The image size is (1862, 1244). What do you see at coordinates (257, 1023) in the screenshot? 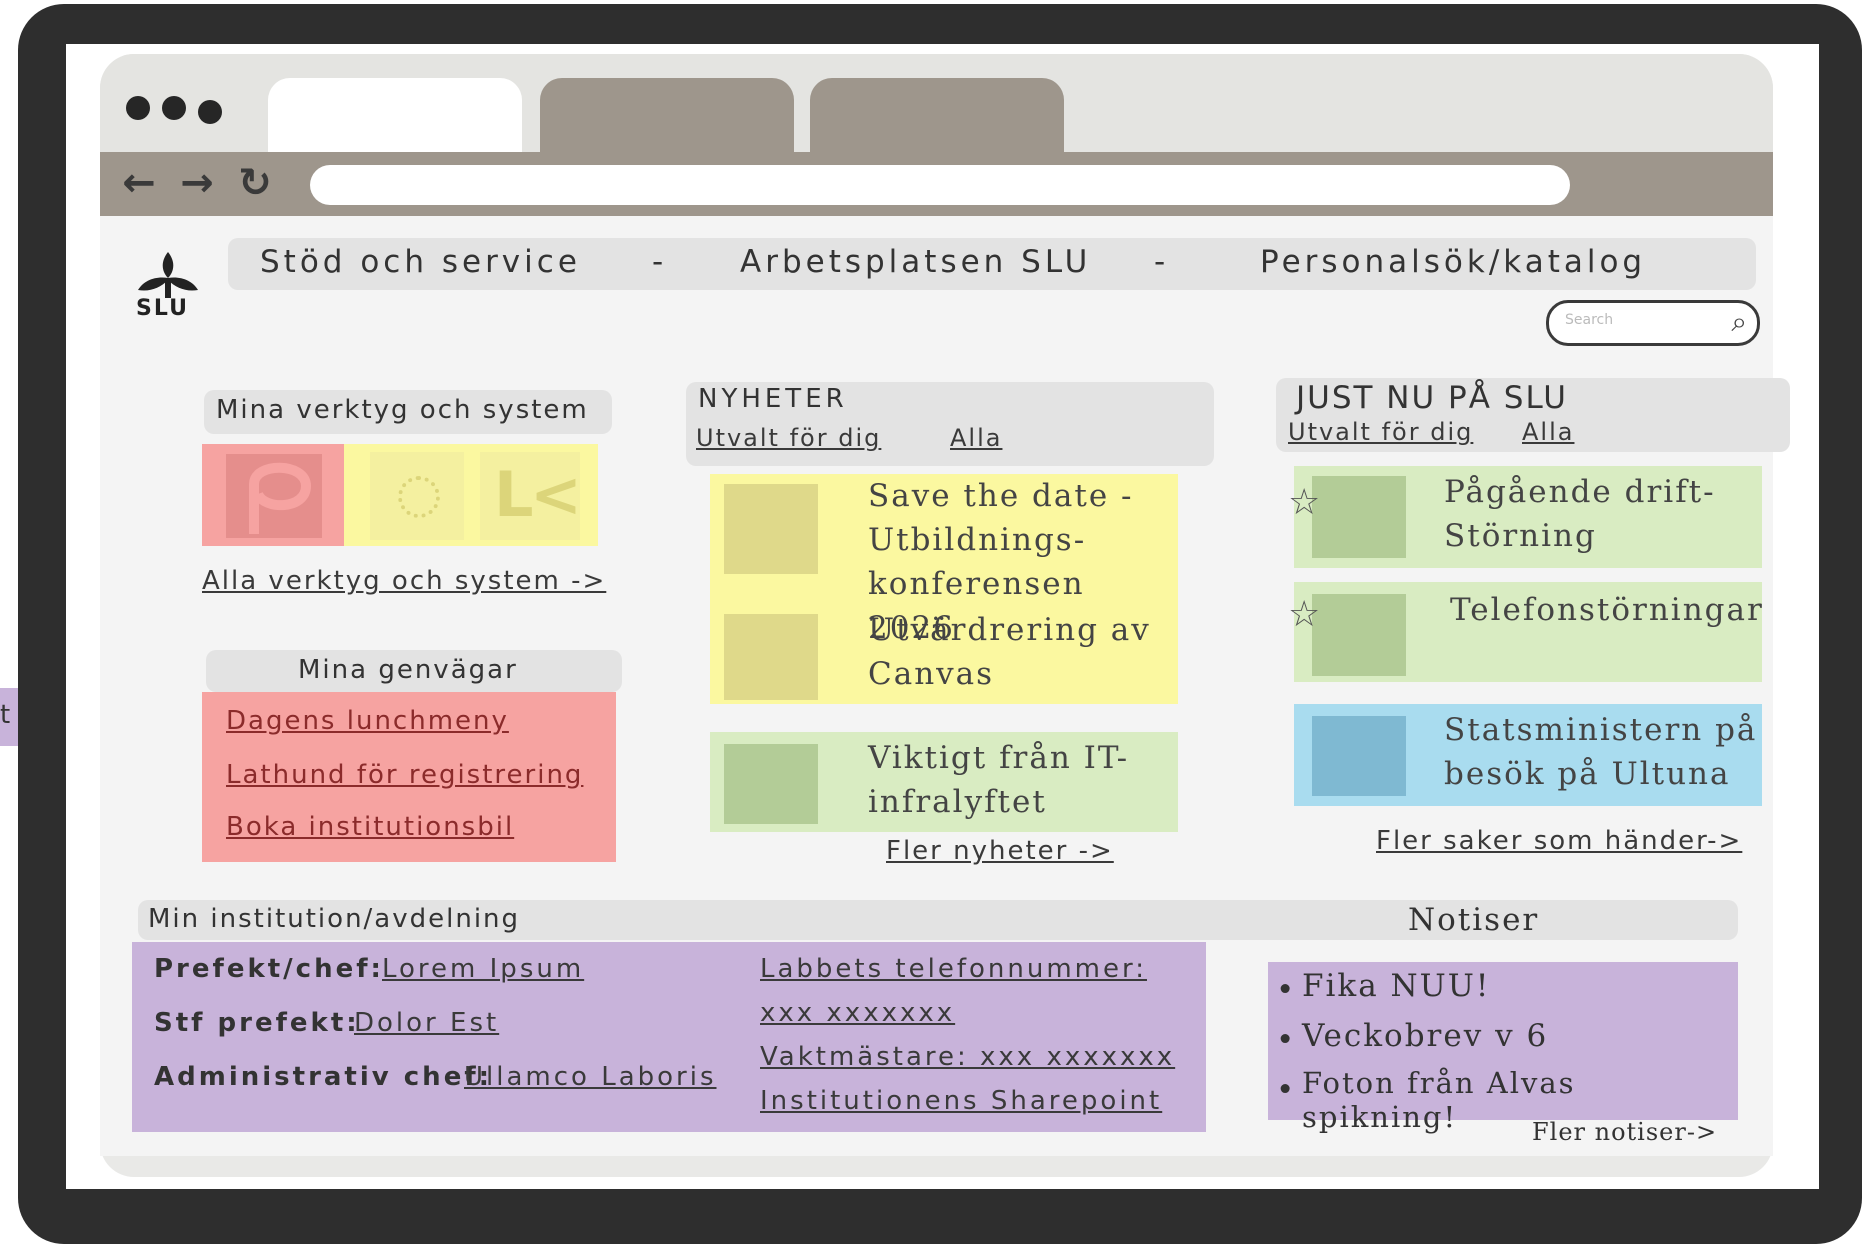
I see `institution-label: Stf prefekt:` at bounding box center [257, 1023].